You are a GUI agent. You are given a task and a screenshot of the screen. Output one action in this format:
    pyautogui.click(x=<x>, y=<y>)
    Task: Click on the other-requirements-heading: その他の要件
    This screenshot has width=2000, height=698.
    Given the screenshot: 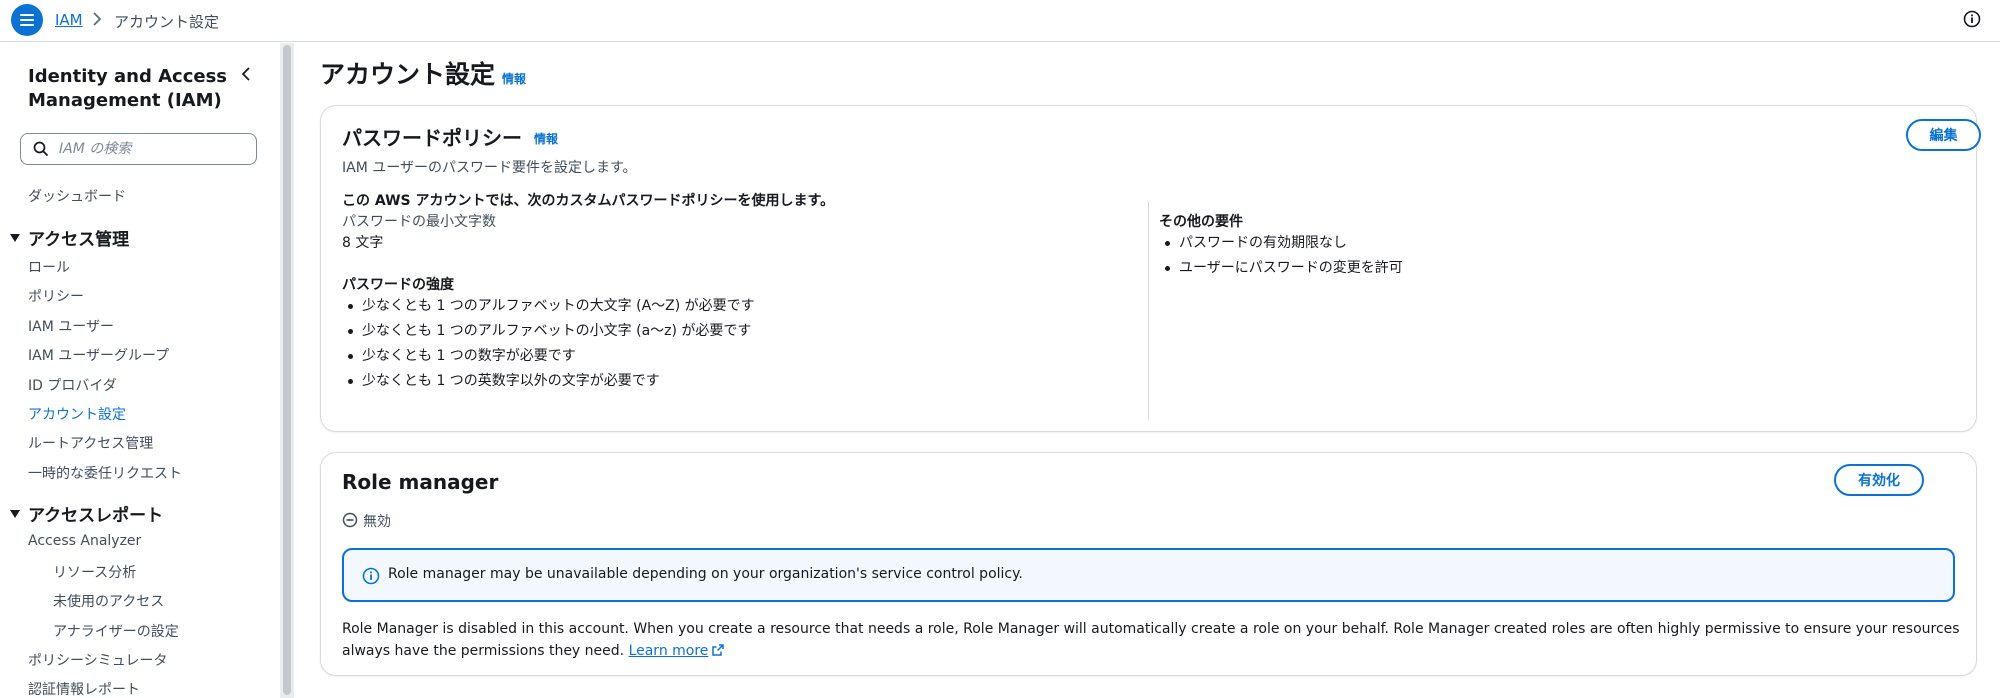 What is the action you would take?
    pyautogui.click(x=1201, y=222)
    